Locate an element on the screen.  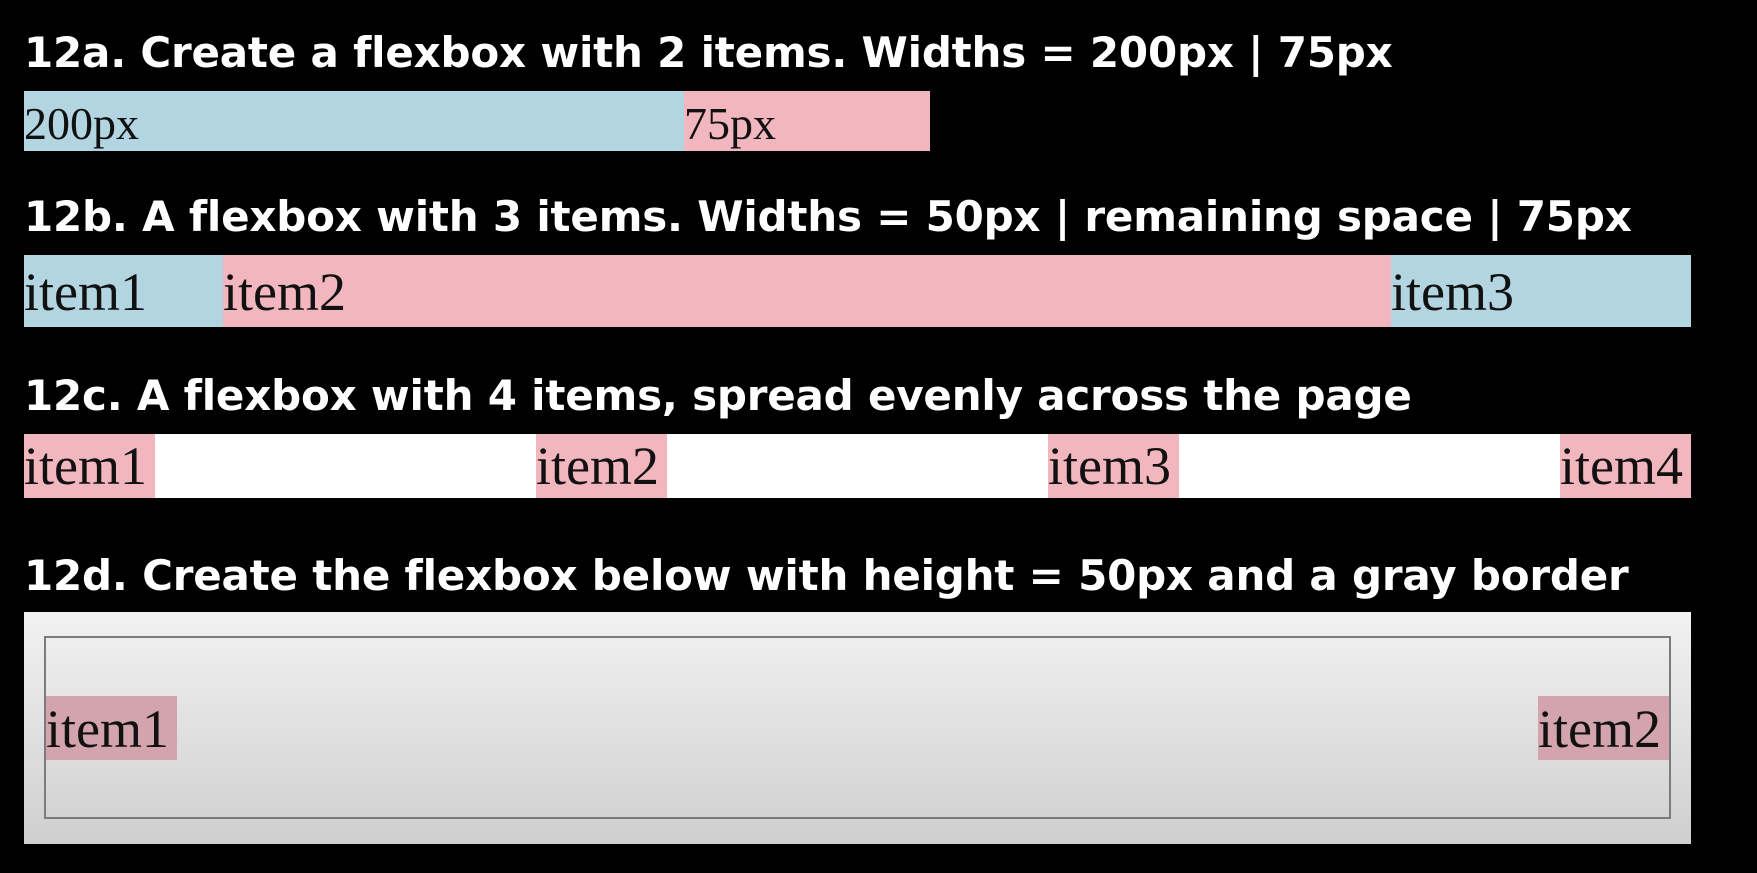
flexbox-12a: 200px 75px is located at coordinates (477, 121).